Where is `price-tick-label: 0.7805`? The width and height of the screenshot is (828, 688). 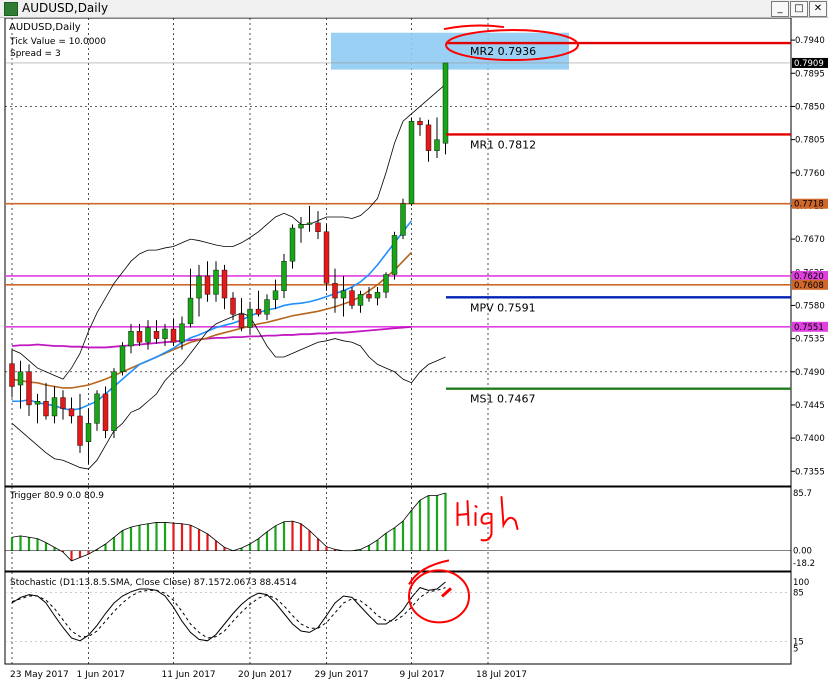
price-tick-label: 0.7805 is located at coordinates (810, 141).